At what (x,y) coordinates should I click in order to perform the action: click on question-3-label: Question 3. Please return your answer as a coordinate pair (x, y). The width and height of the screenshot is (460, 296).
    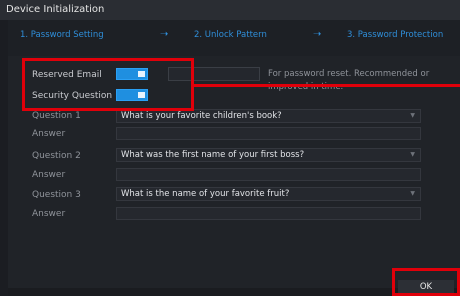
    Looking at the image, I should click on (56, 195).